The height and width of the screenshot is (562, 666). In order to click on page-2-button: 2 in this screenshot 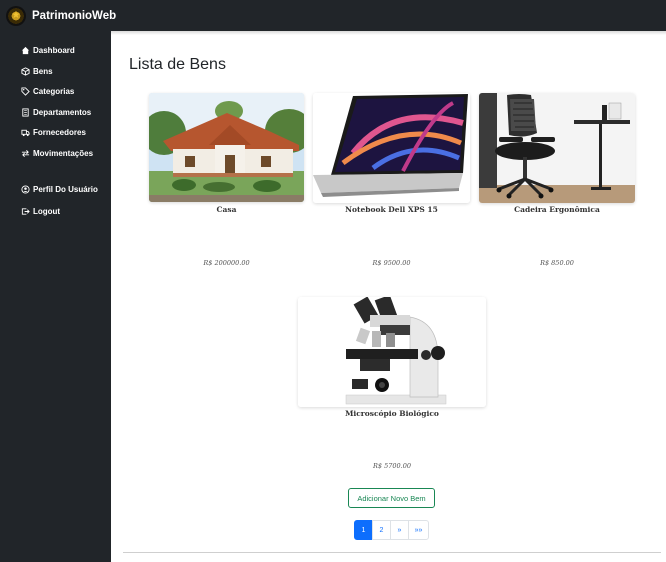, I will do `click(381, 530)`.